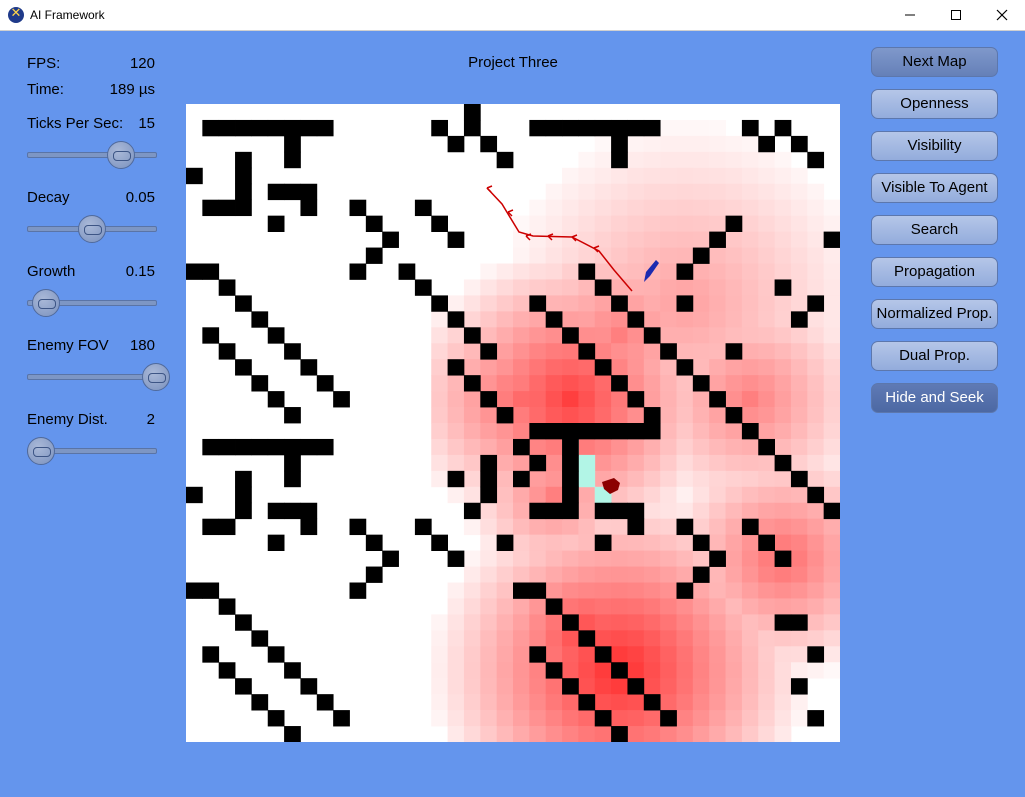 This screenshot has height=797, width=1025. What do you see at coordinates (92, 155) in the screenshot?
I see `ticks-slider` at bounding box center [92, 155].